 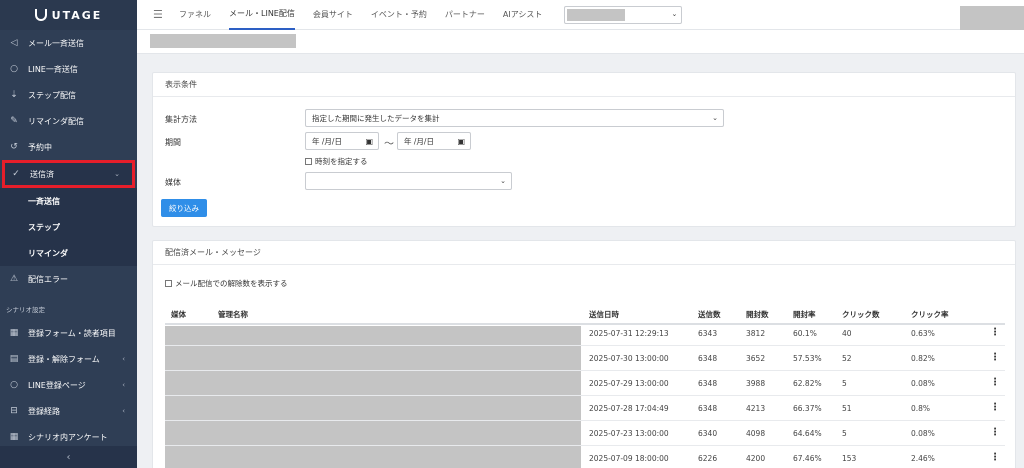 I want to click on step-icon: ⇣, so click(x=14, y=95).